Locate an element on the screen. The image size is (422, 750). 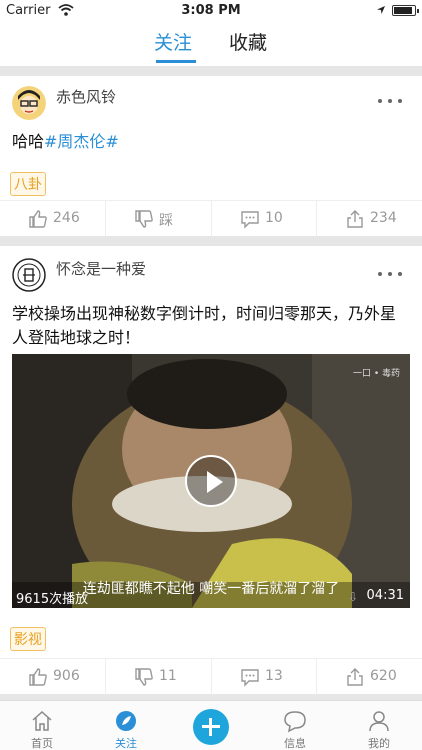
category-tag: 影视 is located at coordinates (28, 639).